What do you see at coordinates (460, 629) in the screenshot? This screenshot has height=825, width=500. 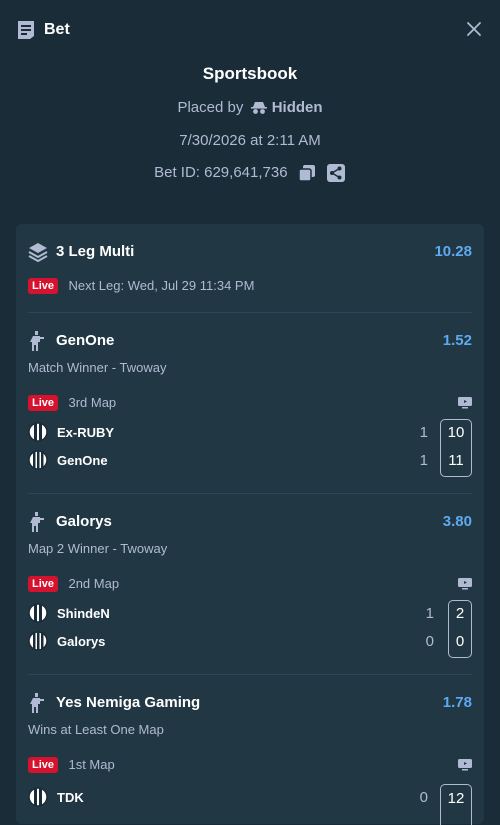 I see `current-map-score: 2 0` at bounding box center [460, 629].